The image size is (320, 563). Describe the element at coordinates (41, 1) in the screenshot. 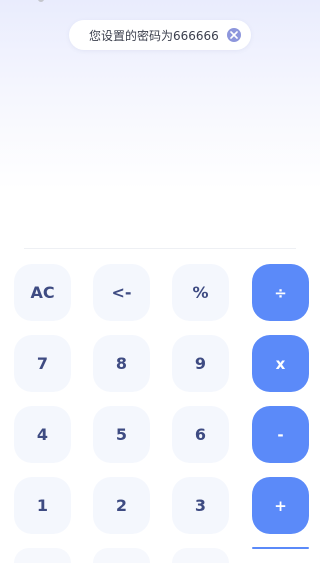

I see `status-bar-indicator` at that location.